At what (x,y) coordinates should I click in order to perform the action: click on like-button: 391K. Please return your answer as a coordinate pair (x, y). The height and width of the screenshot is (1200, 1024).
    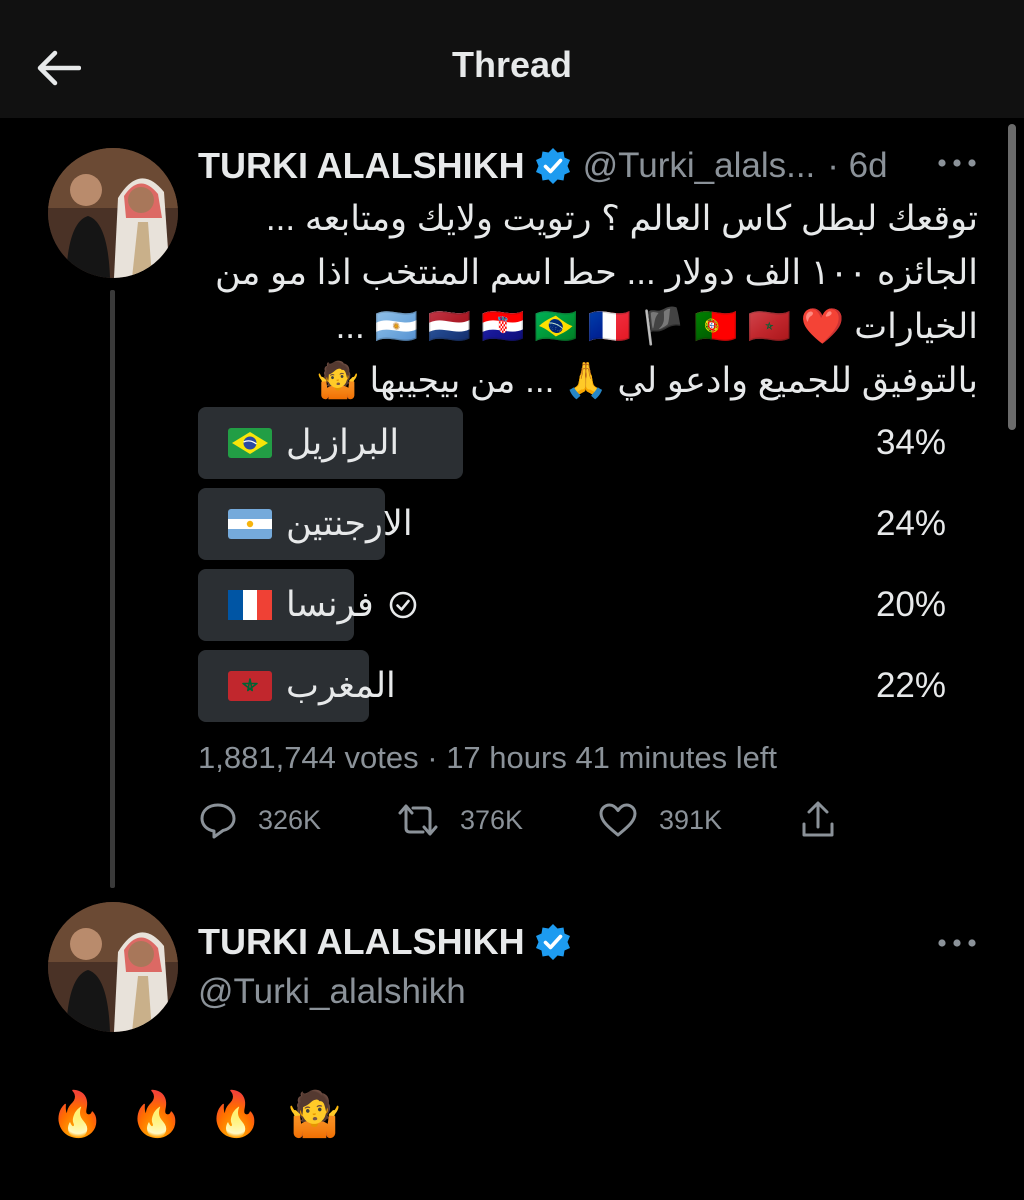
    Looking at the image, I should click on (659, 820).